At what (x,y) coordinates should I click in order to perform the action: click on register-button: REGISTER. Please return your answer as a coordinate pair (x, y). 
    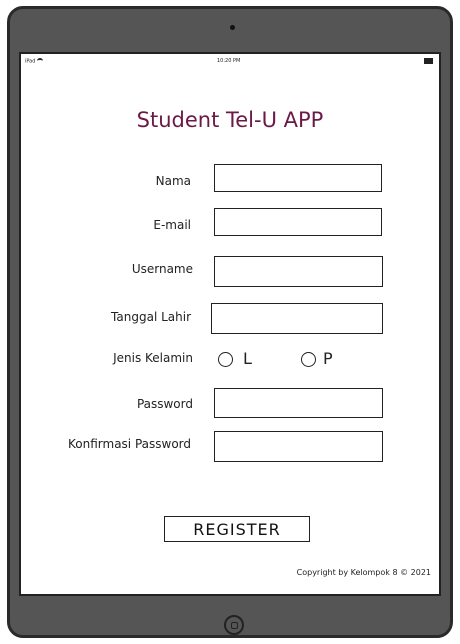
    Looking at the image, I should click on (237, 529).